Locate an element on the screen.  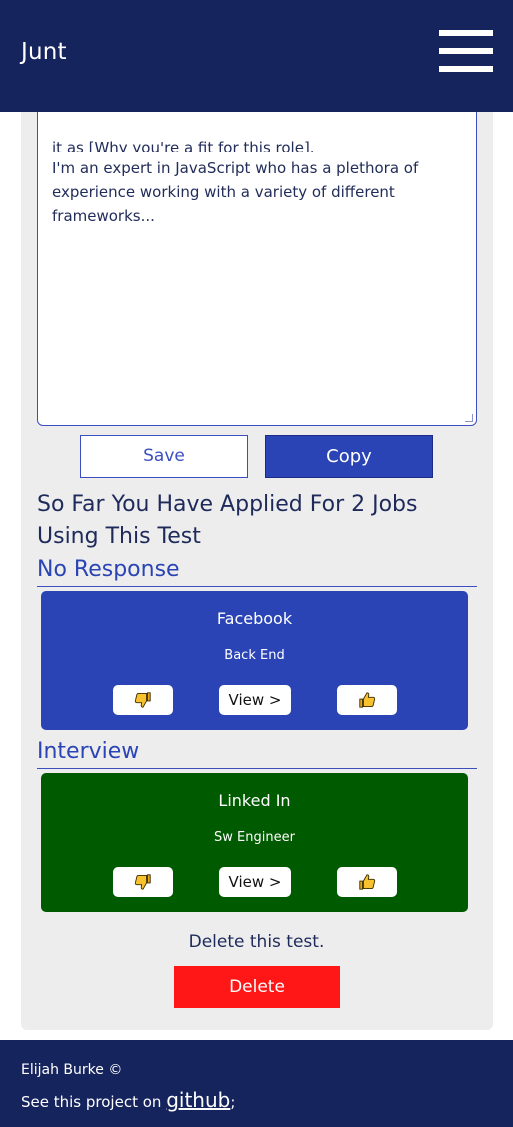
hamburger-menu-icon is located at coordinates (466, 52).